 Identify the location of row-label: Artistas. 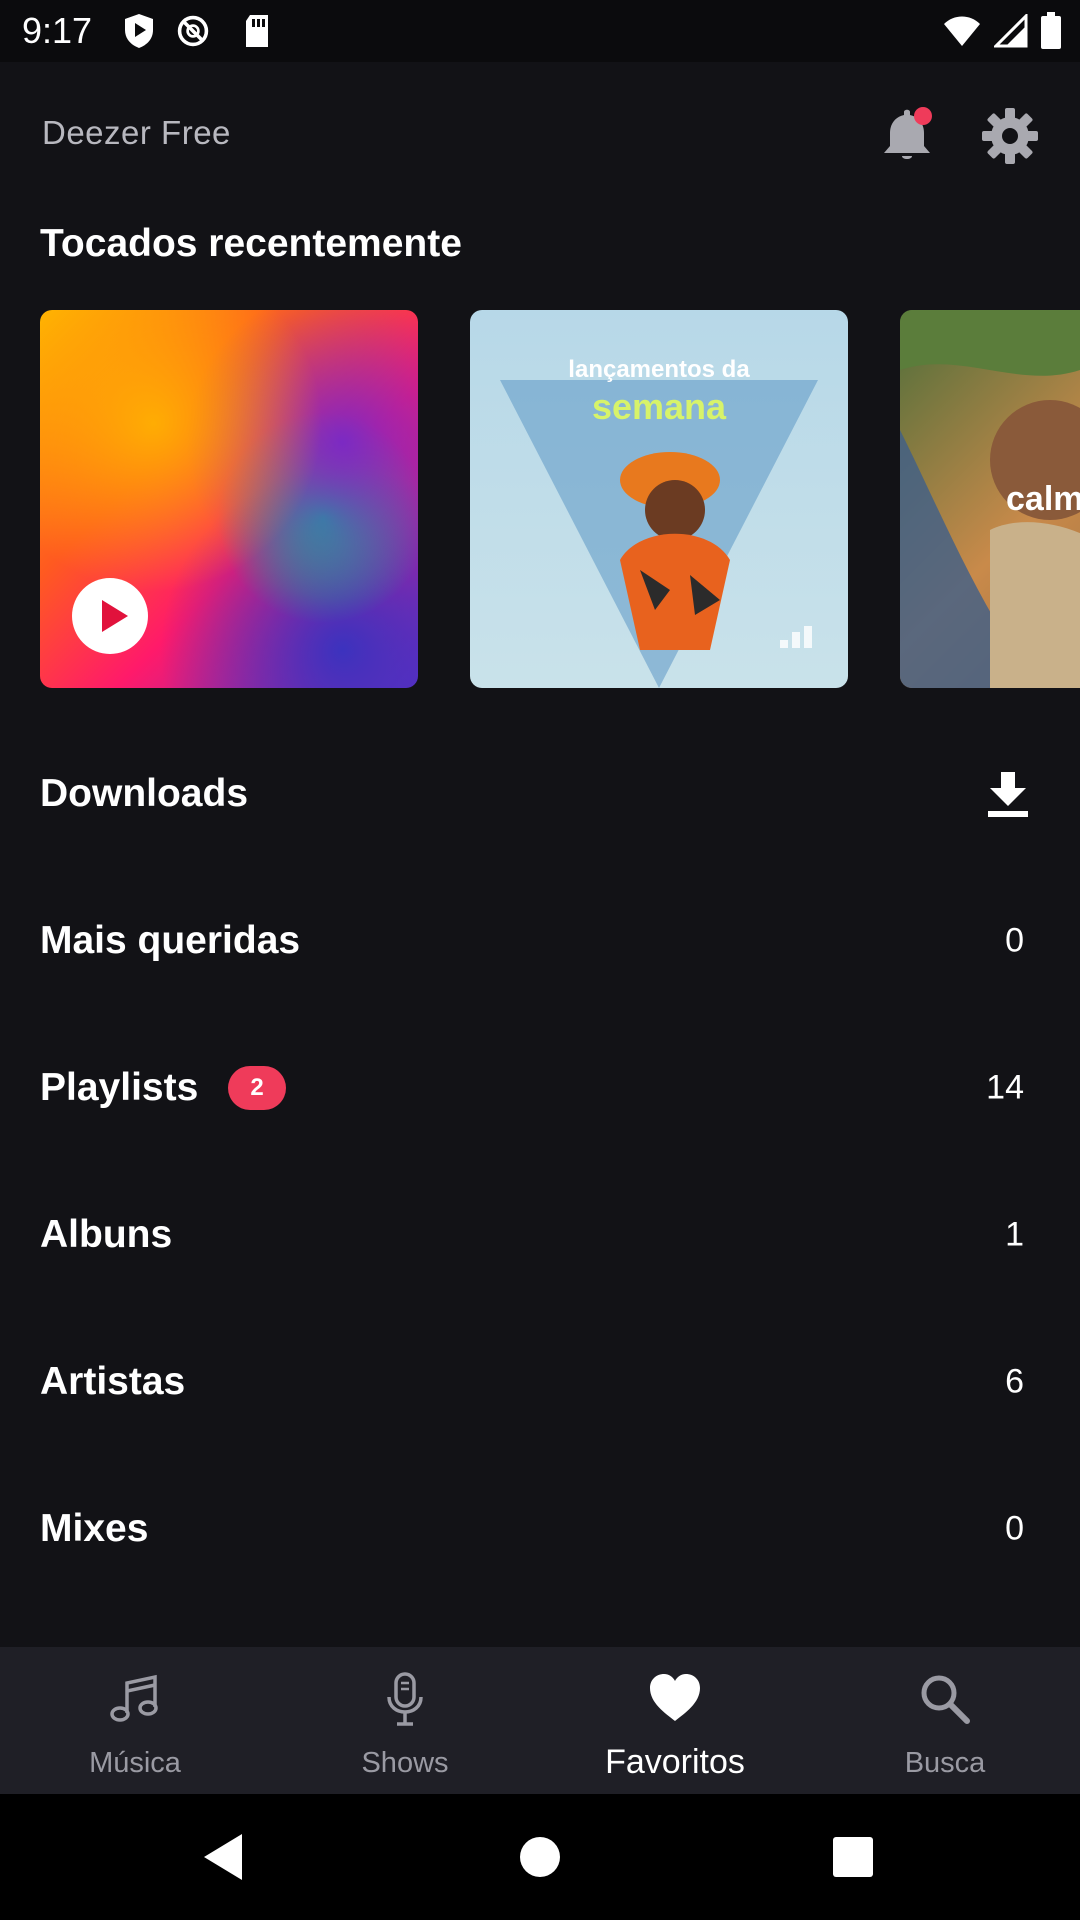
(113, 1381).